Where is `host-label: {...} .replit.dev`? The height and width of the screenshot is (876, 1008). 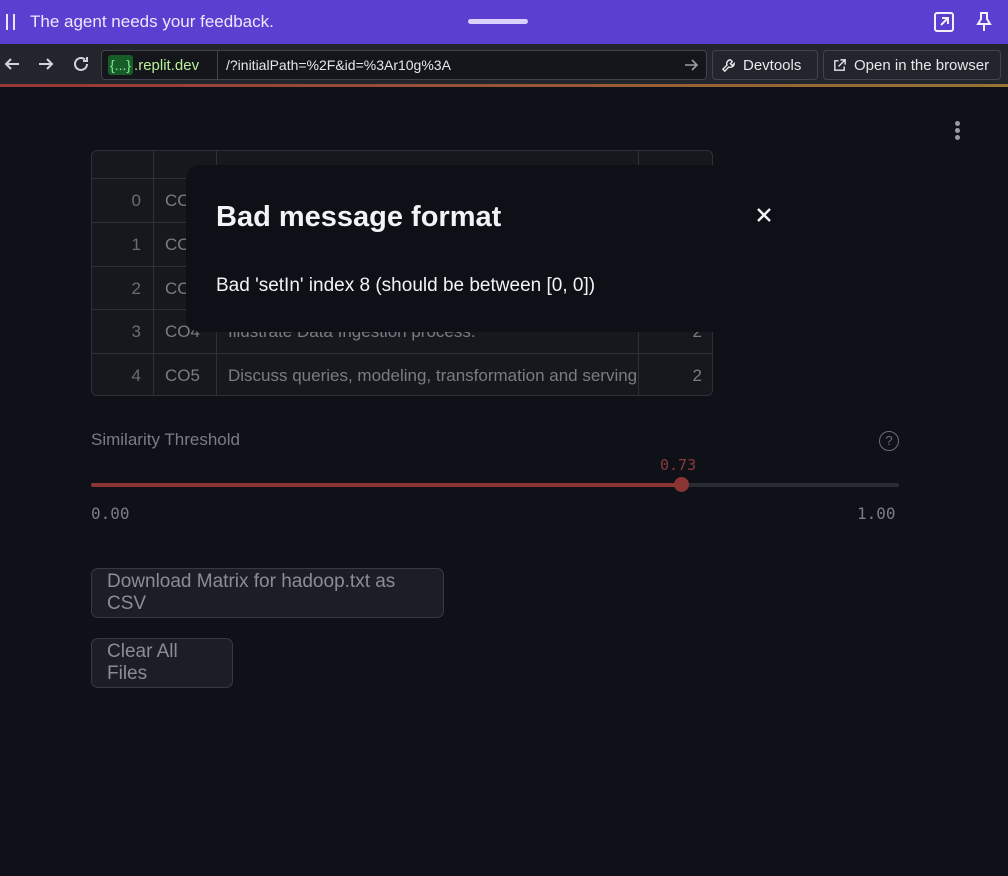 host-label: {...} .replit.dev is located at coordinates (160, 65).